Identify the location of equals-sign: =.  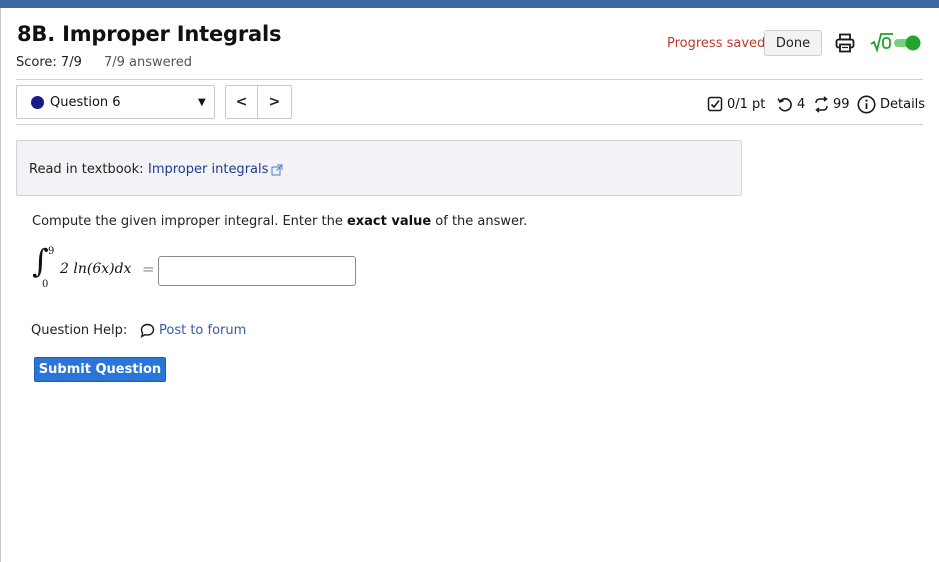
(148, 269).